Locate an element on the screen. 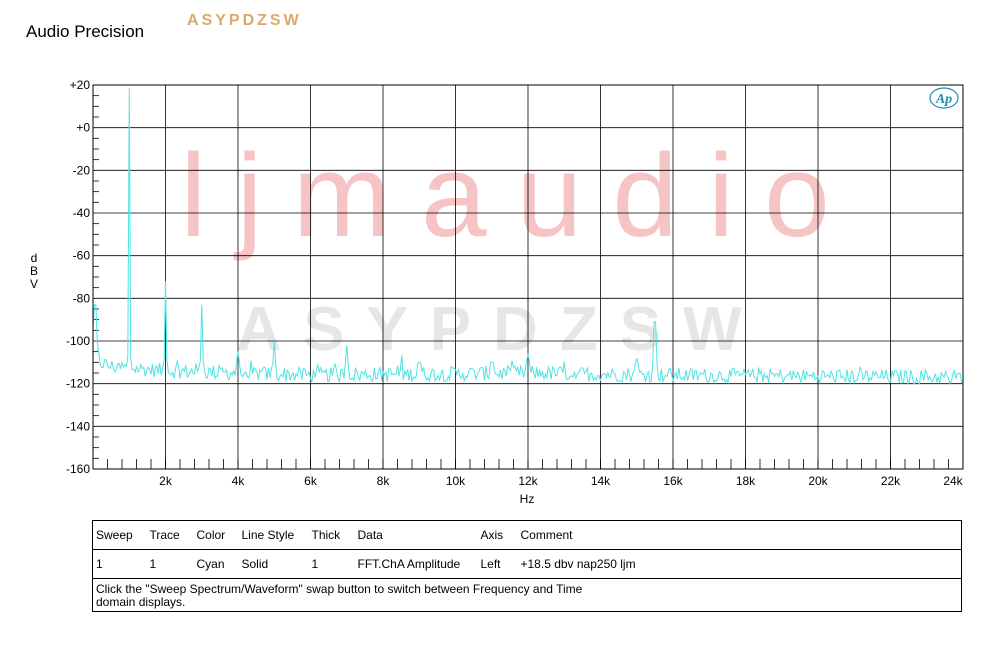 This screenshot has width=1000, height=649. y-tick-label: -120 is located at coordinates (78, 384).